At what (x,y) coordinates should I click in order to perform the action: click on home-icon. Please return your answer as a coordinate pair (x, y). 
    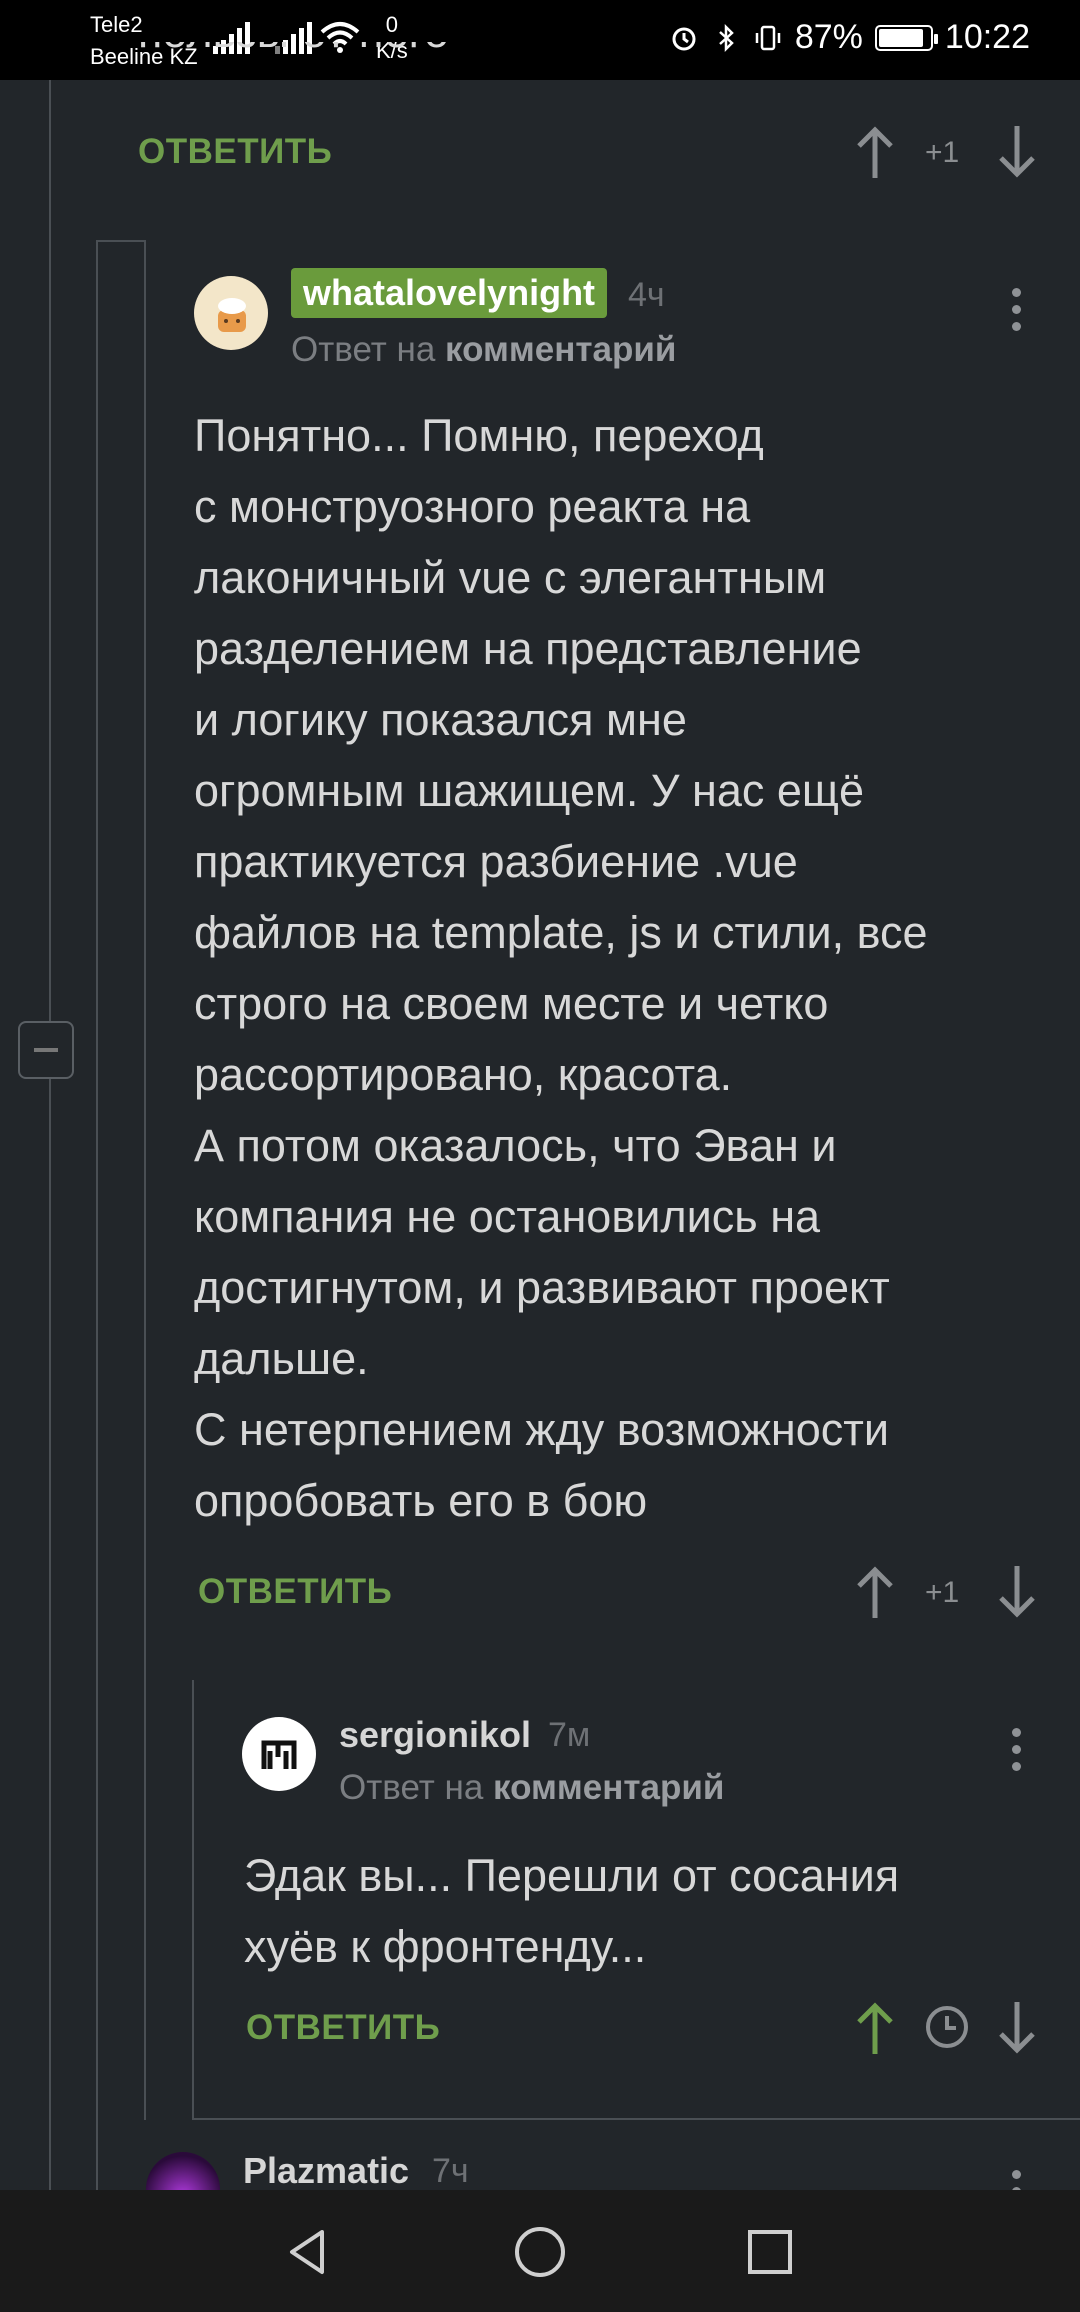
    Looking at the image, I should click on (540, 2252).